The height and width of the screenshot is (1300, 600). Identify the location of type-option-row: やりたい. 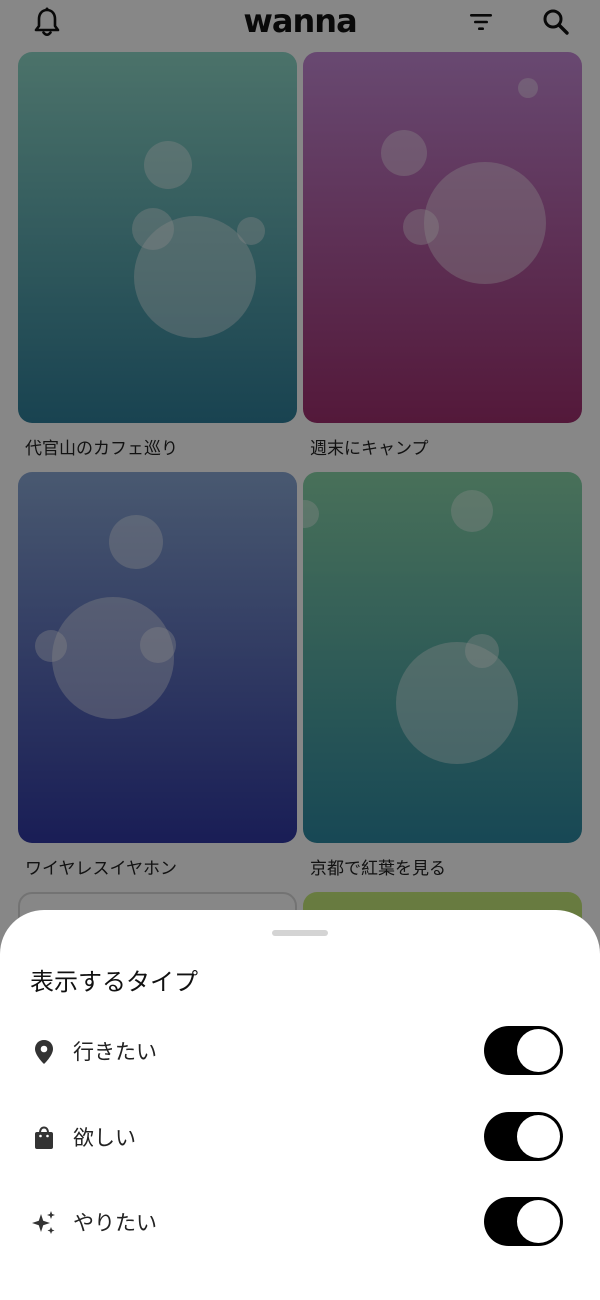
(300, 1221).